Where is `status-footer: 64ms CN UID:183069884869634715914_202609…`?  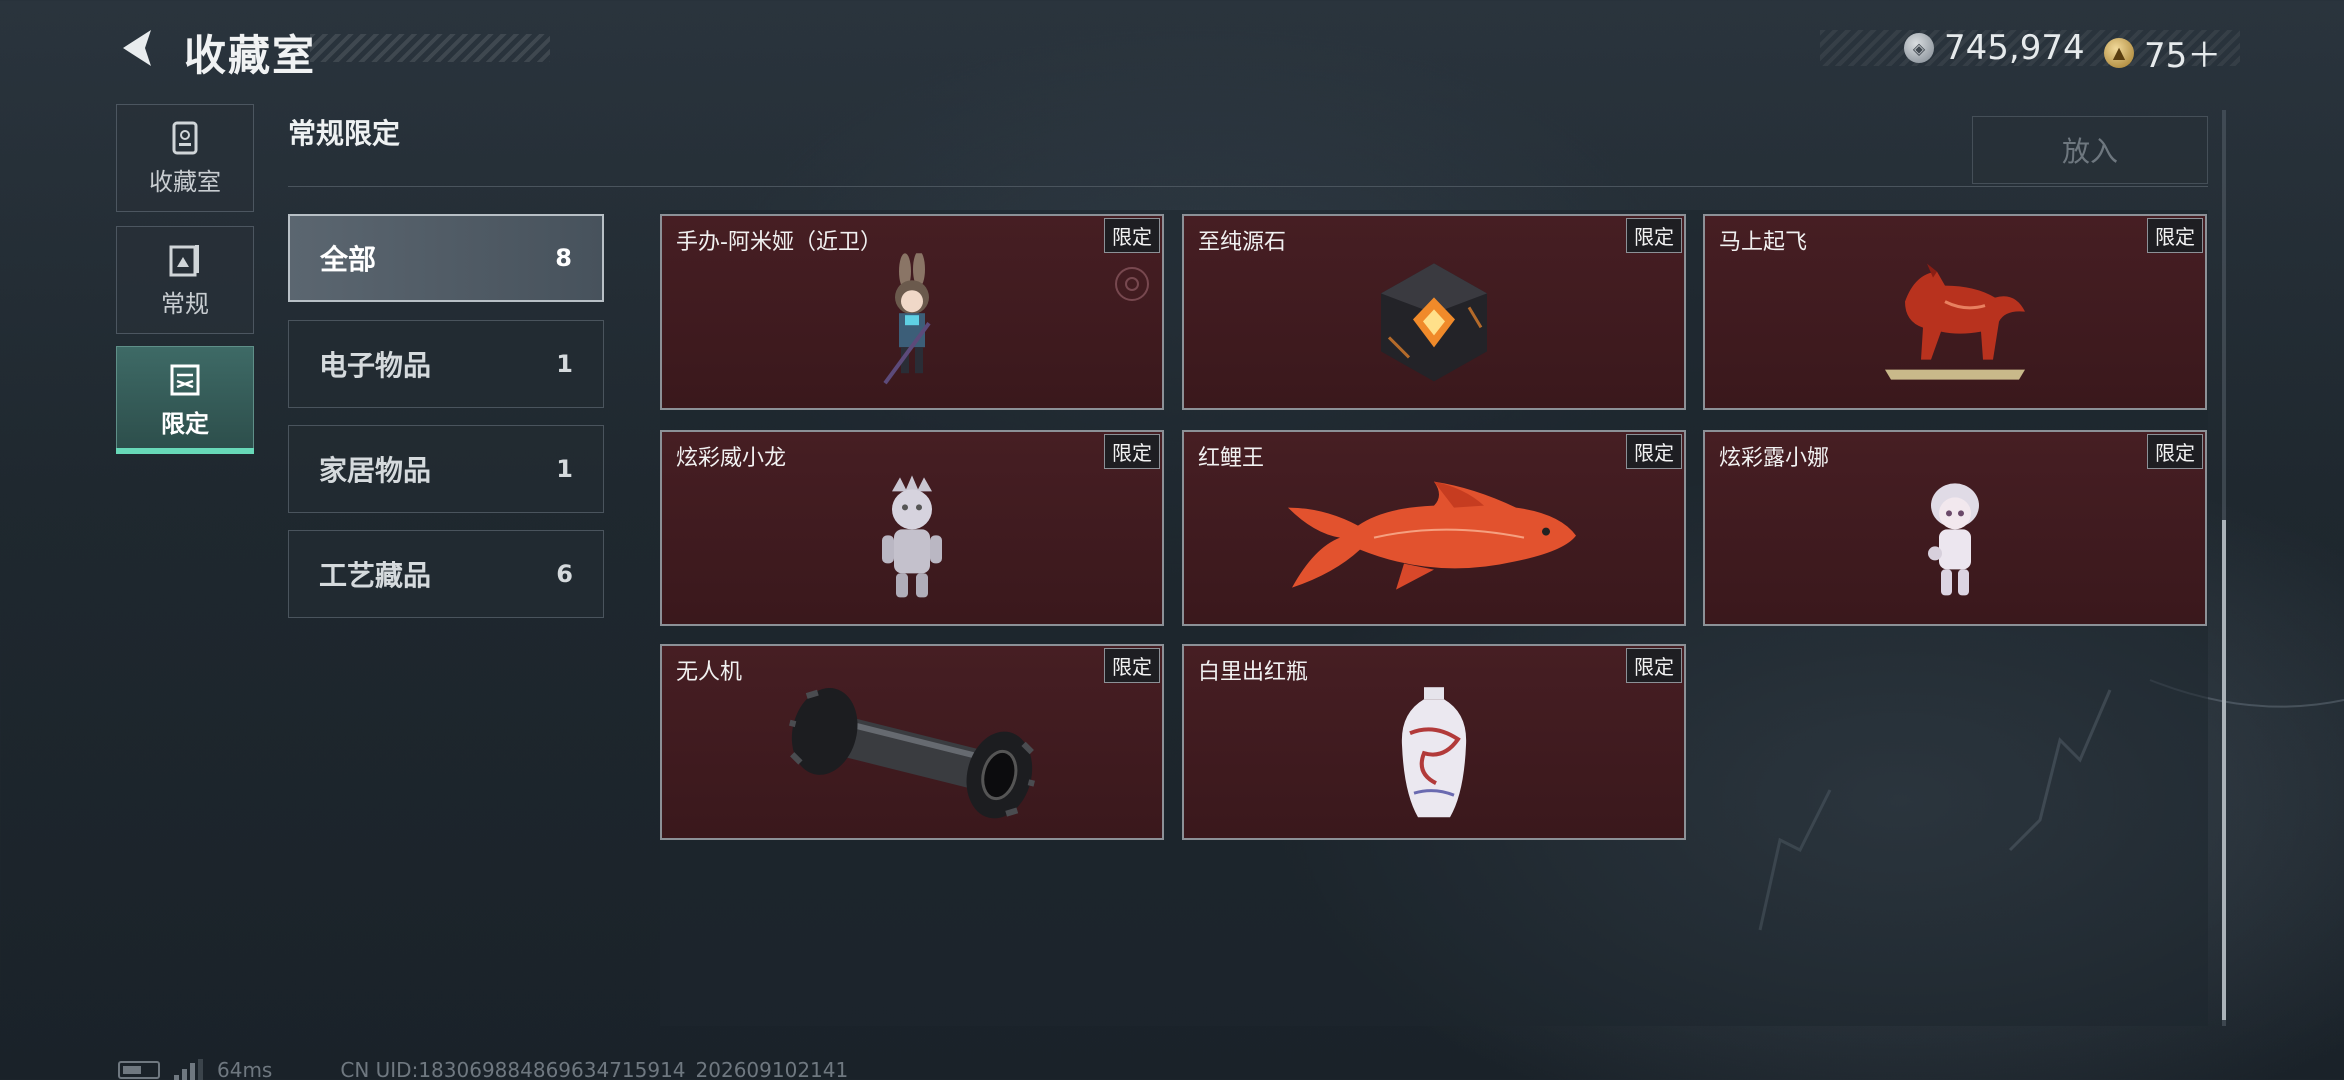 status-footer: 64ms CN UID:183069884869634715914_202609… is located at coordinates (483, 1069).